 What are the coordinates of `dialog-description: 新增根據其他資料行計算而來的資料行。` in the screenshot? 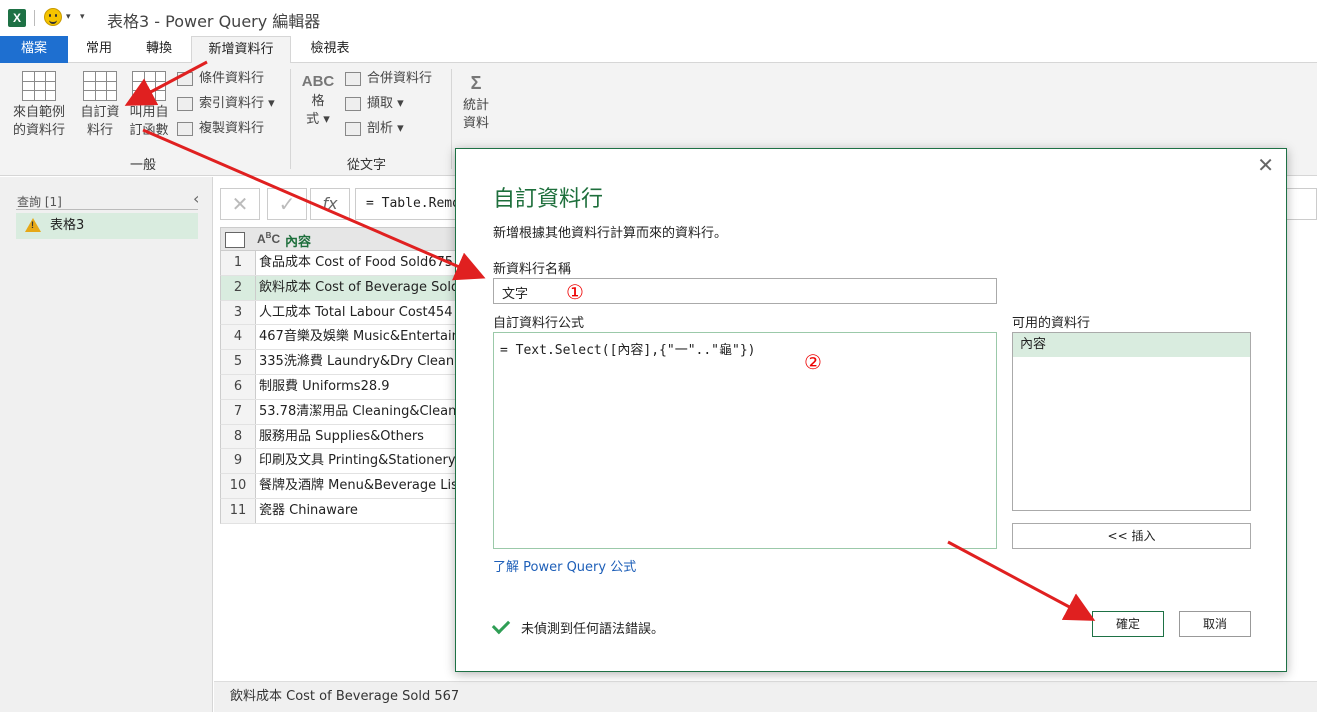 It's located at (610, 233).